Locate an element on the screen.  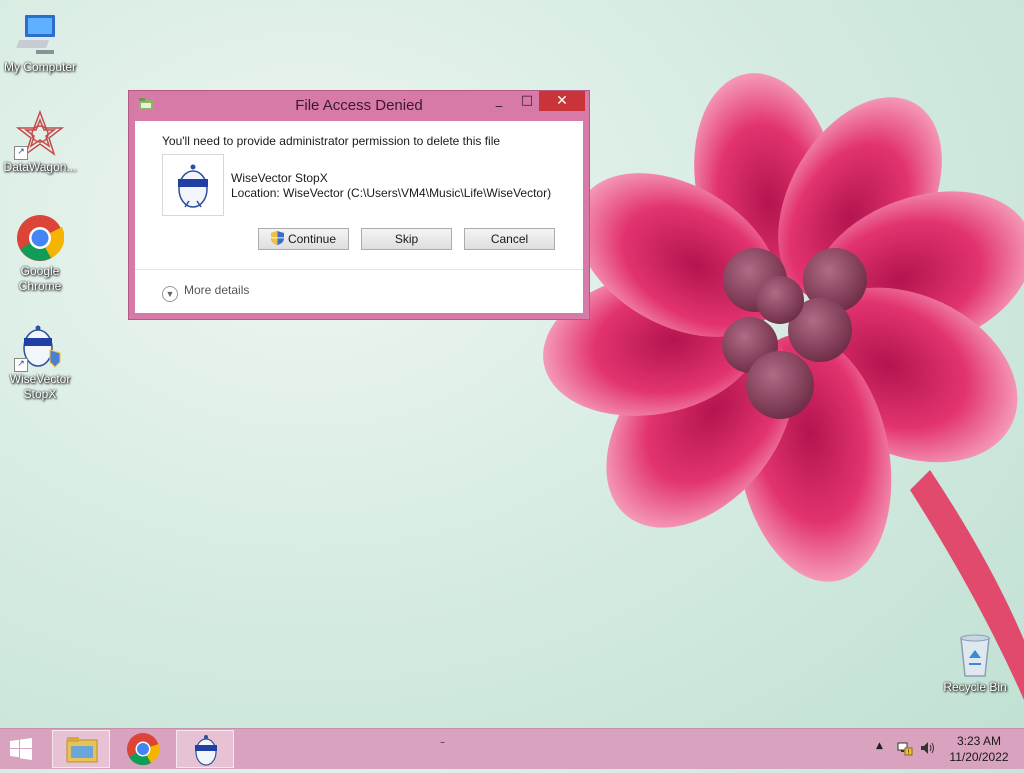
cancel-button: Cancel is located at coordinates (509, 239).